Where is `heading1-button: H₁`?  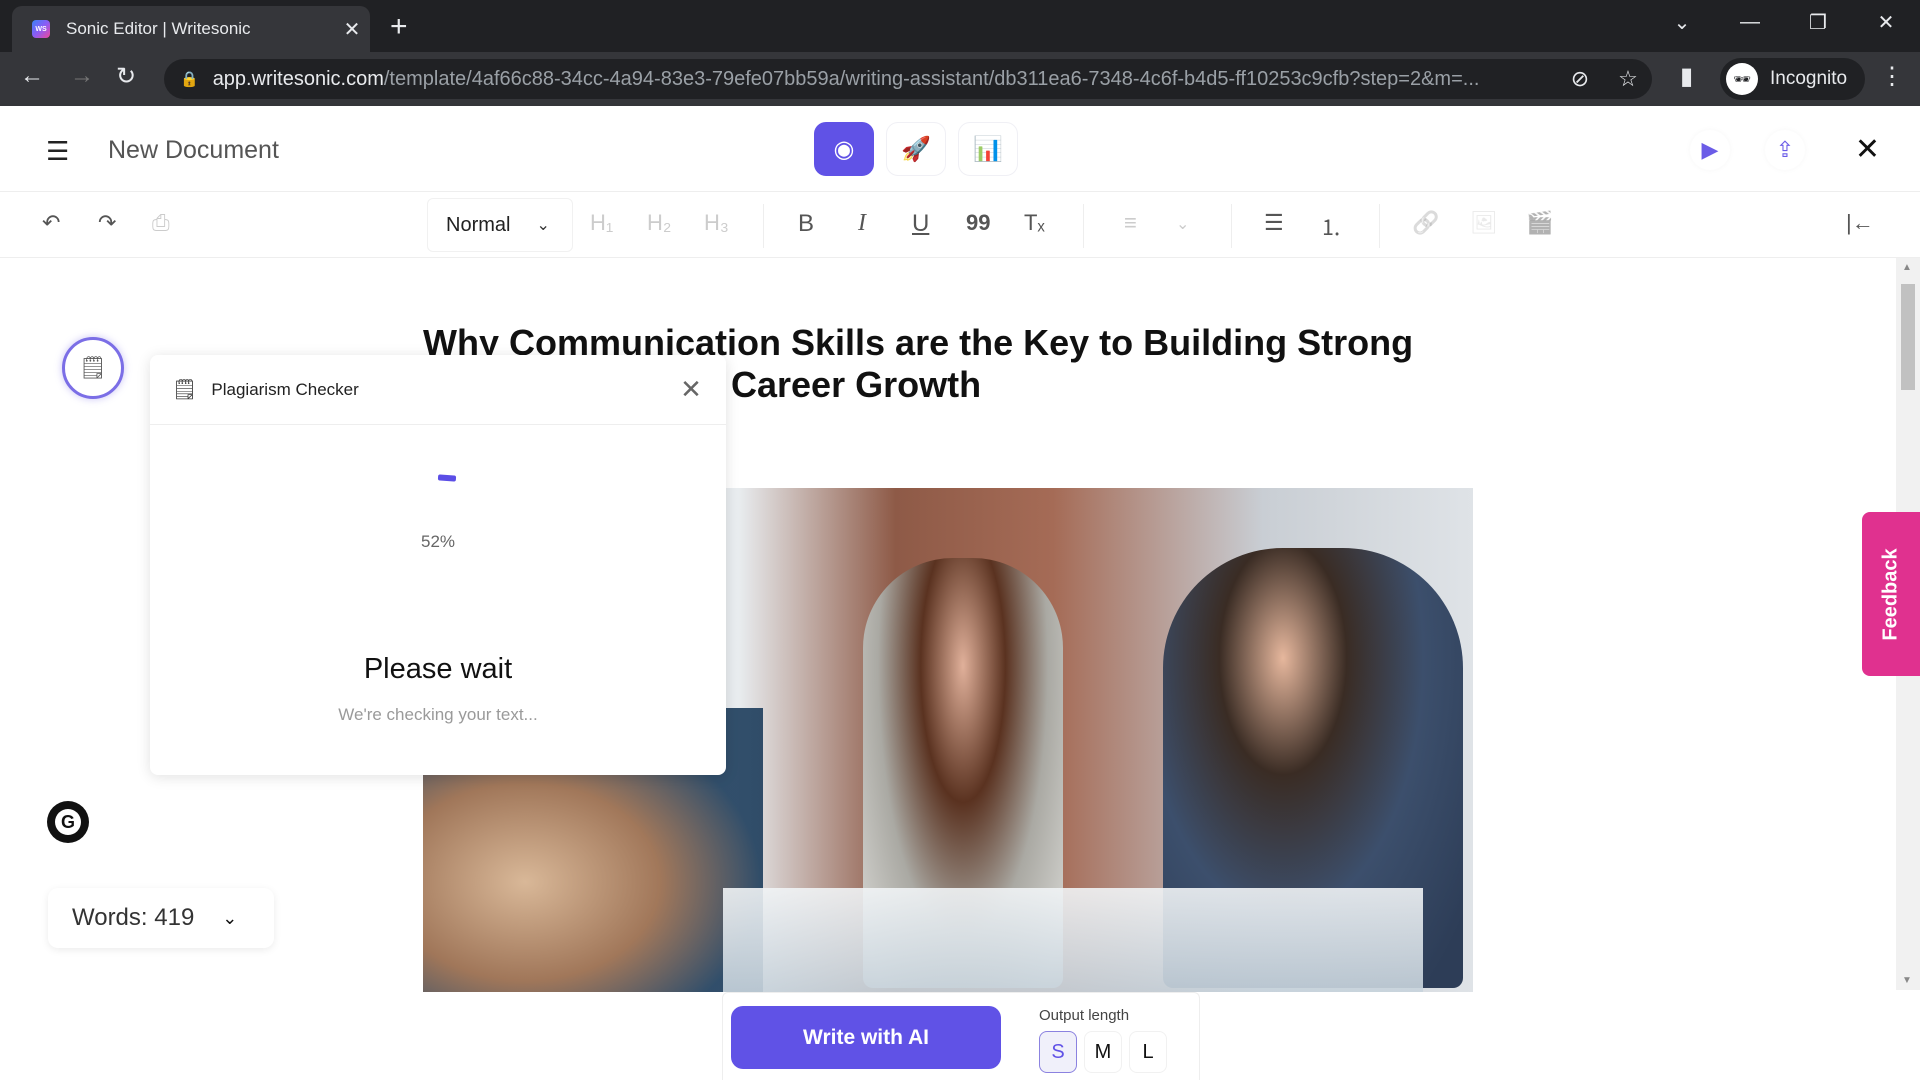
heading1-button: H₁ is located at coordinates (601, 223).